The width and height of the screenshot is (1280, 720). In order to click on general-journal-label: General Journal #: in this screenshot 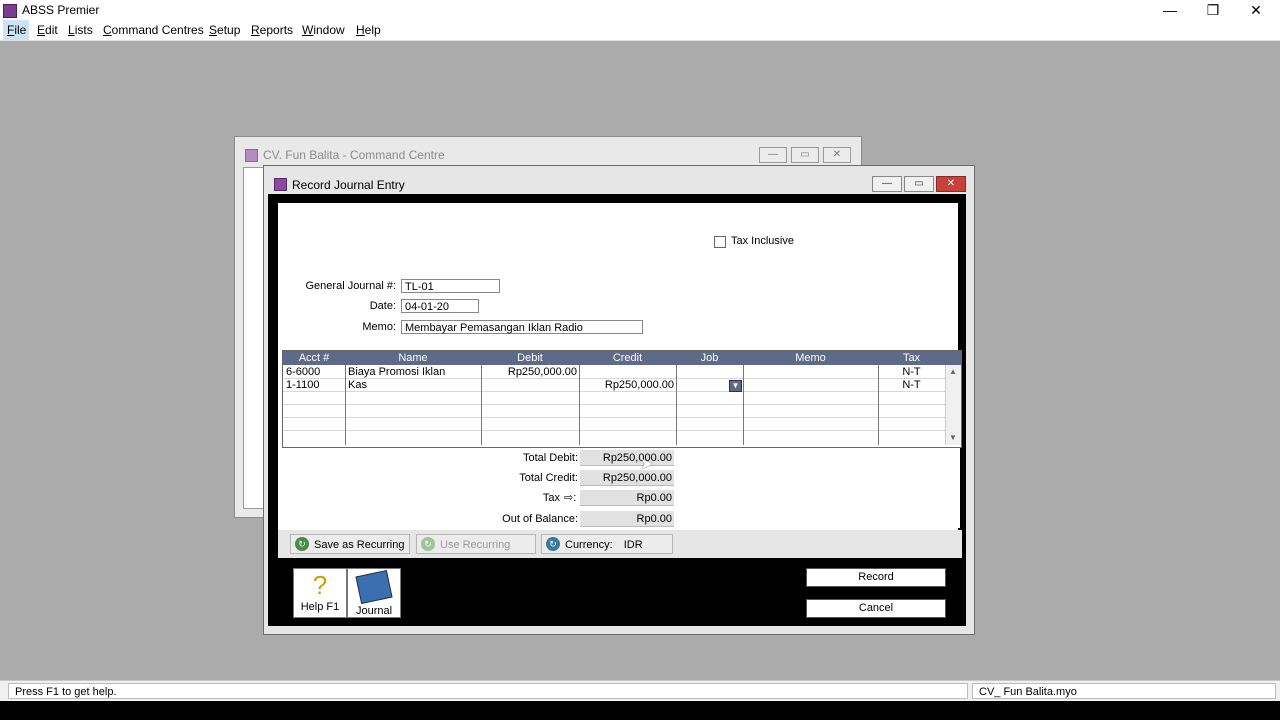, I will do `click(351, 286)`.